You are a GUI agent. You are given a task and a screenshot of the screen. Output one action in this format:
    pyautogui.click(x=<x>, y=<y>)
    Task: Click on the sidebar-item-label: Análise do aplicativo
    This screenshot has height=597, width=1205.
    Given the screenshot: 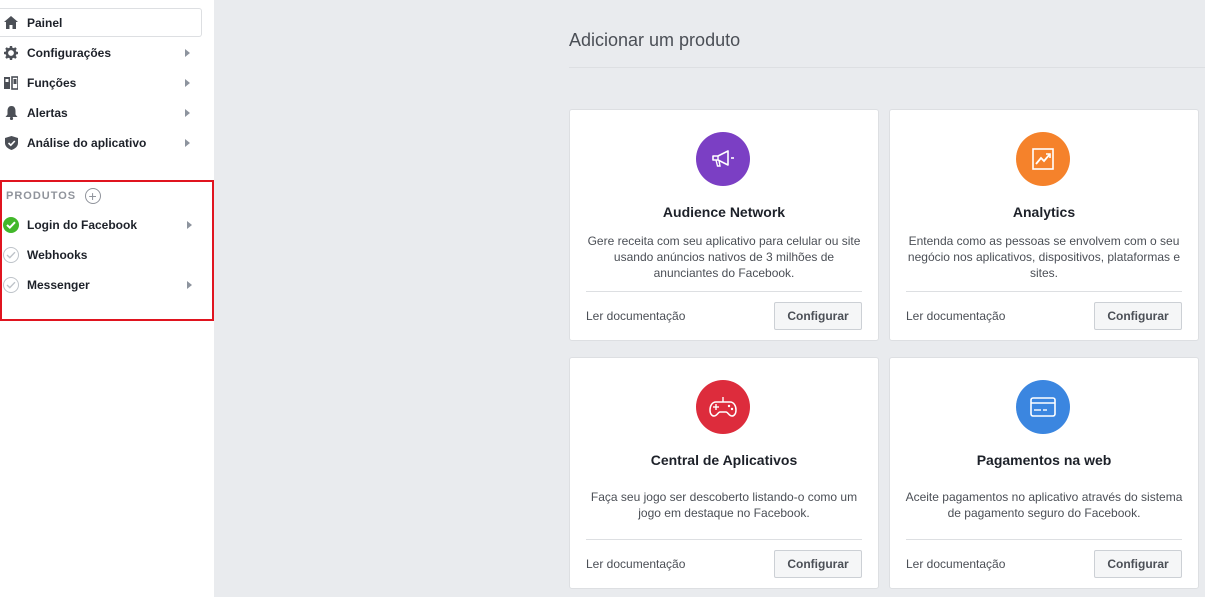 What is the action you would take?
    pyautogui.click(x=87, y=143)
    